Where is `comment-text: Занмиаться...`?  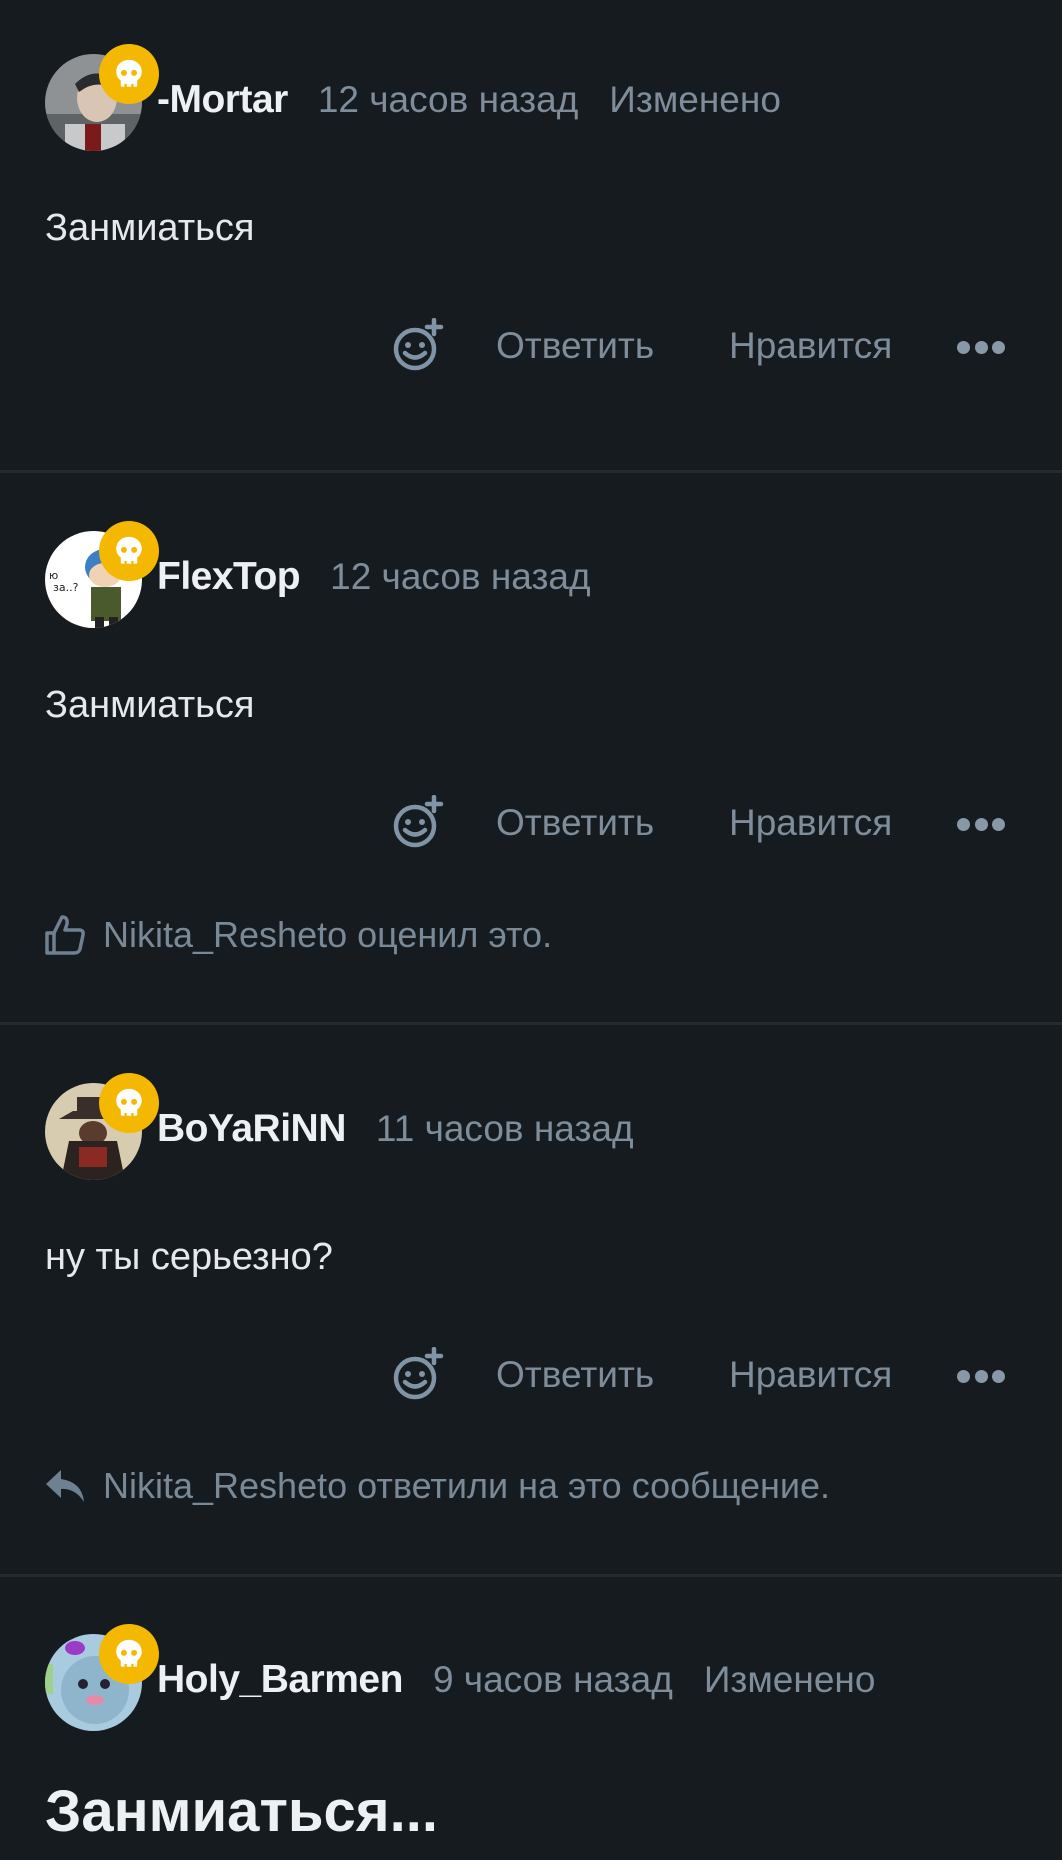
comment-text: Занмиаться... is located at coordinates (241, 1811).